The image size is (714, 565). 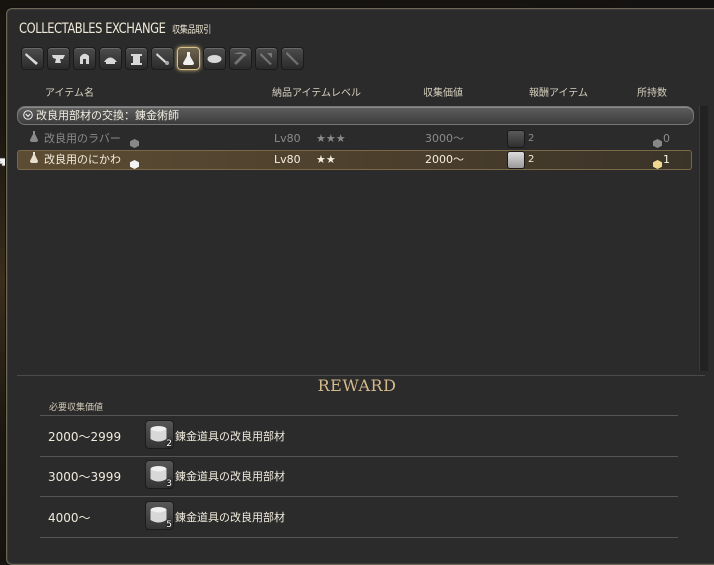 What do you see at coordinates (326, 159) in the screenshot?
I see `item-stars: ★★` at bounding box center [326, 159].